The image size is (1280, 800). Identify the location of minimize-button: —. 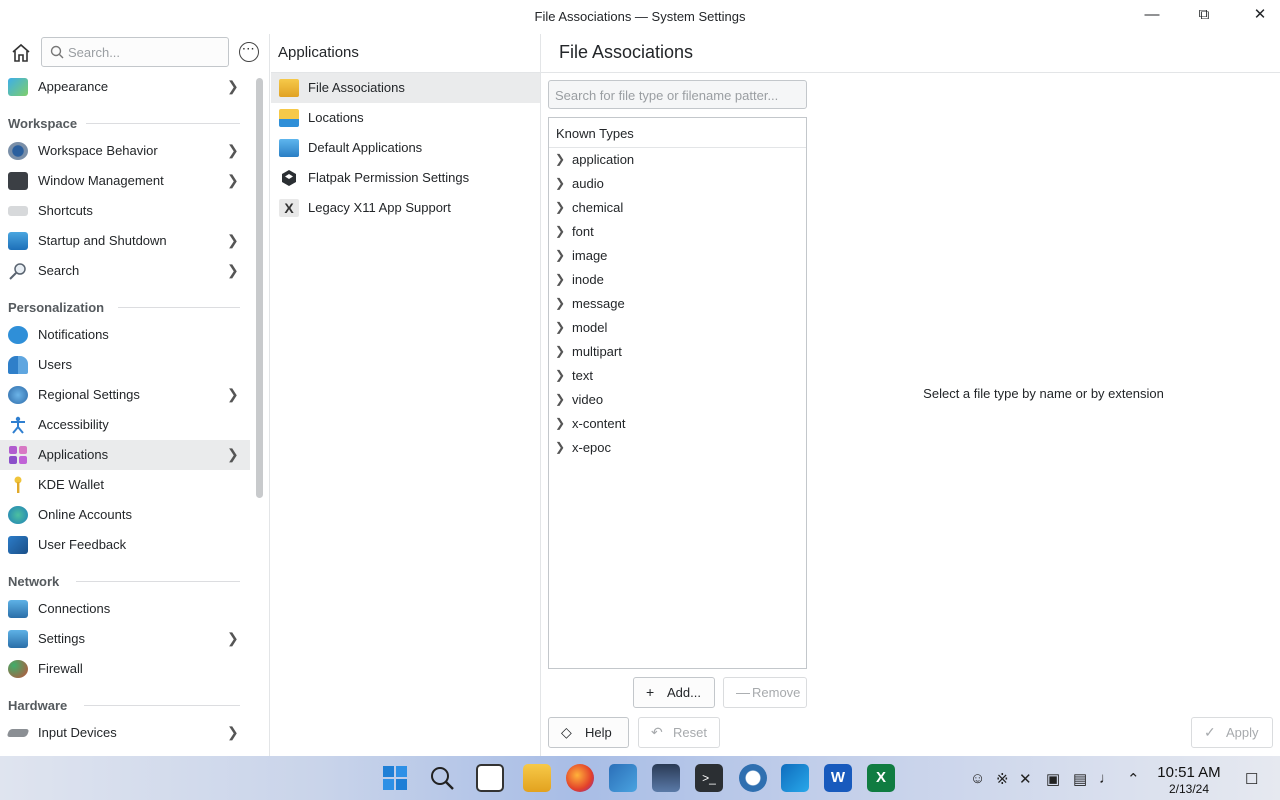
(1152, 15).